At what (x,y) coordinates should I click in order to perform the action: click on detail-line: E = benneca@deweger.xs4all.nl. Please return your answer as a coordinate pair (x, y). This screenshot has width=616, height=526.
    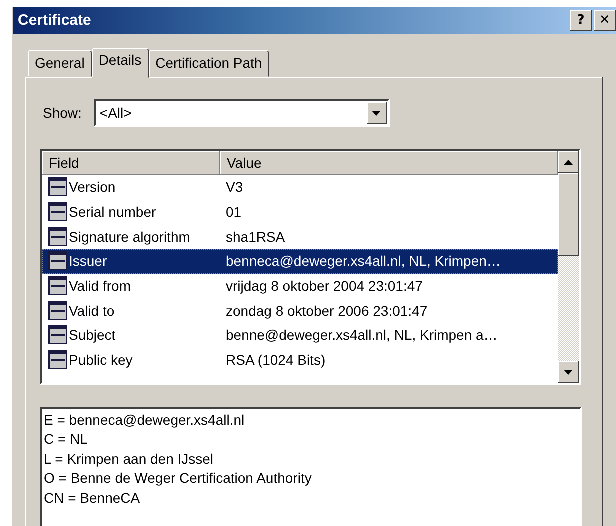
    Looking at the image, I should click on (145, 420).